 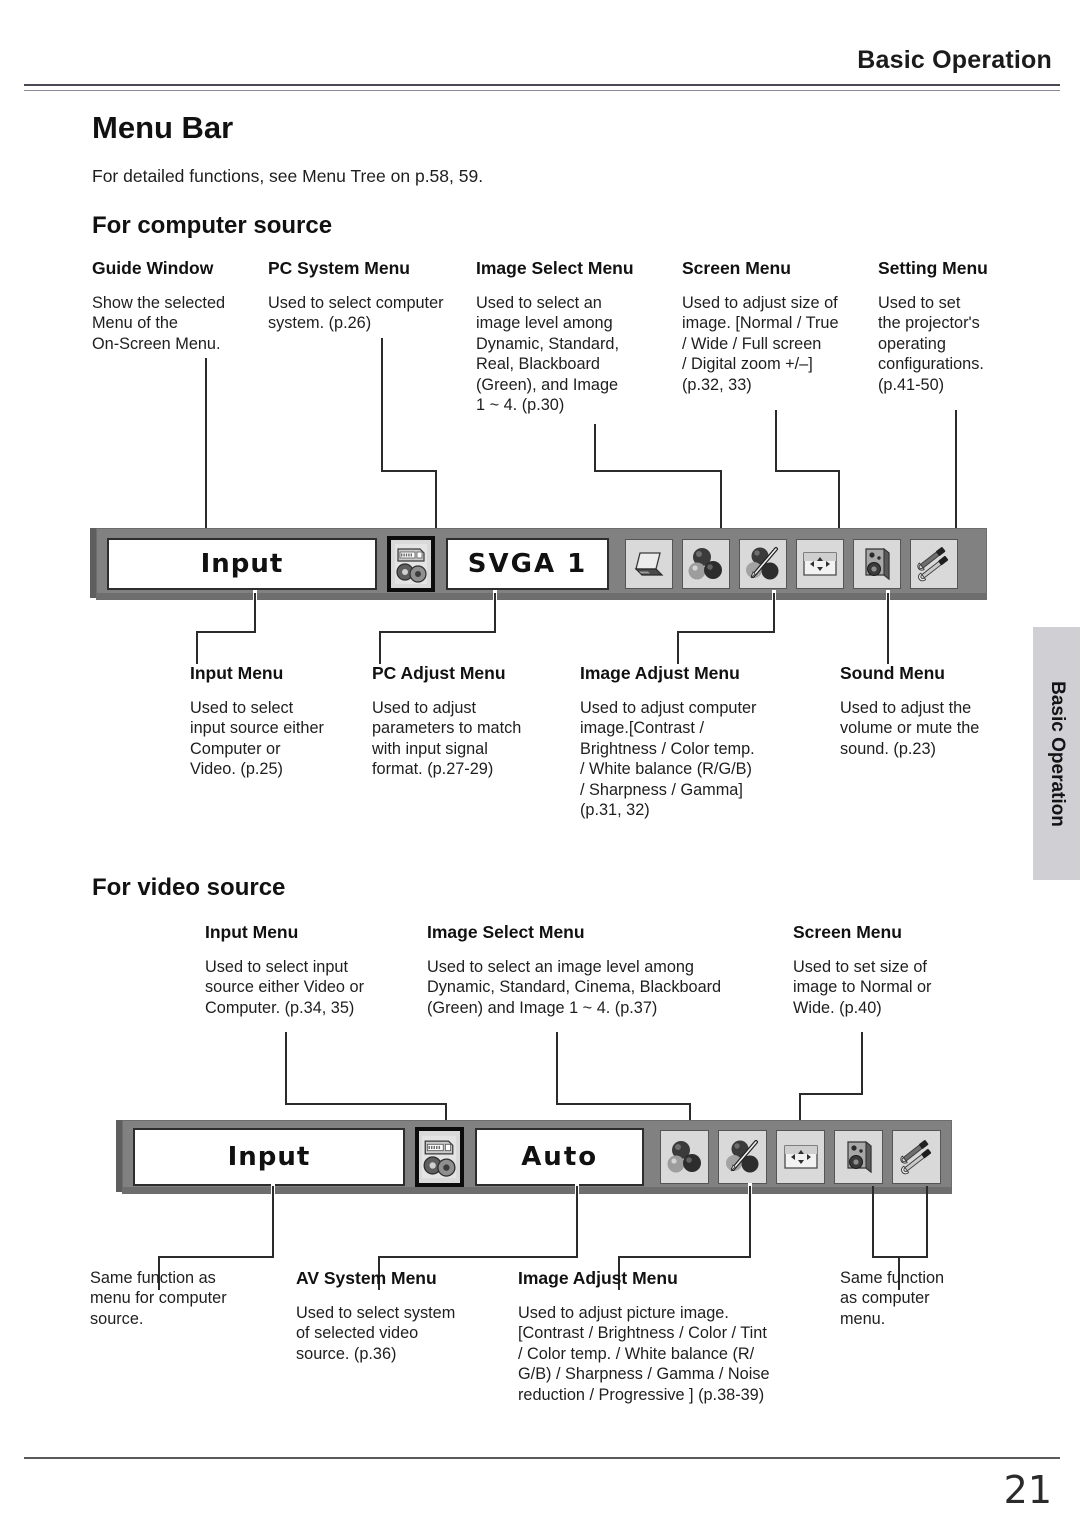 What do you see at coordinates (900, 1257) in the screenshot?
I see `leader-video-same-right-c` at bounding box center [900, 1257].